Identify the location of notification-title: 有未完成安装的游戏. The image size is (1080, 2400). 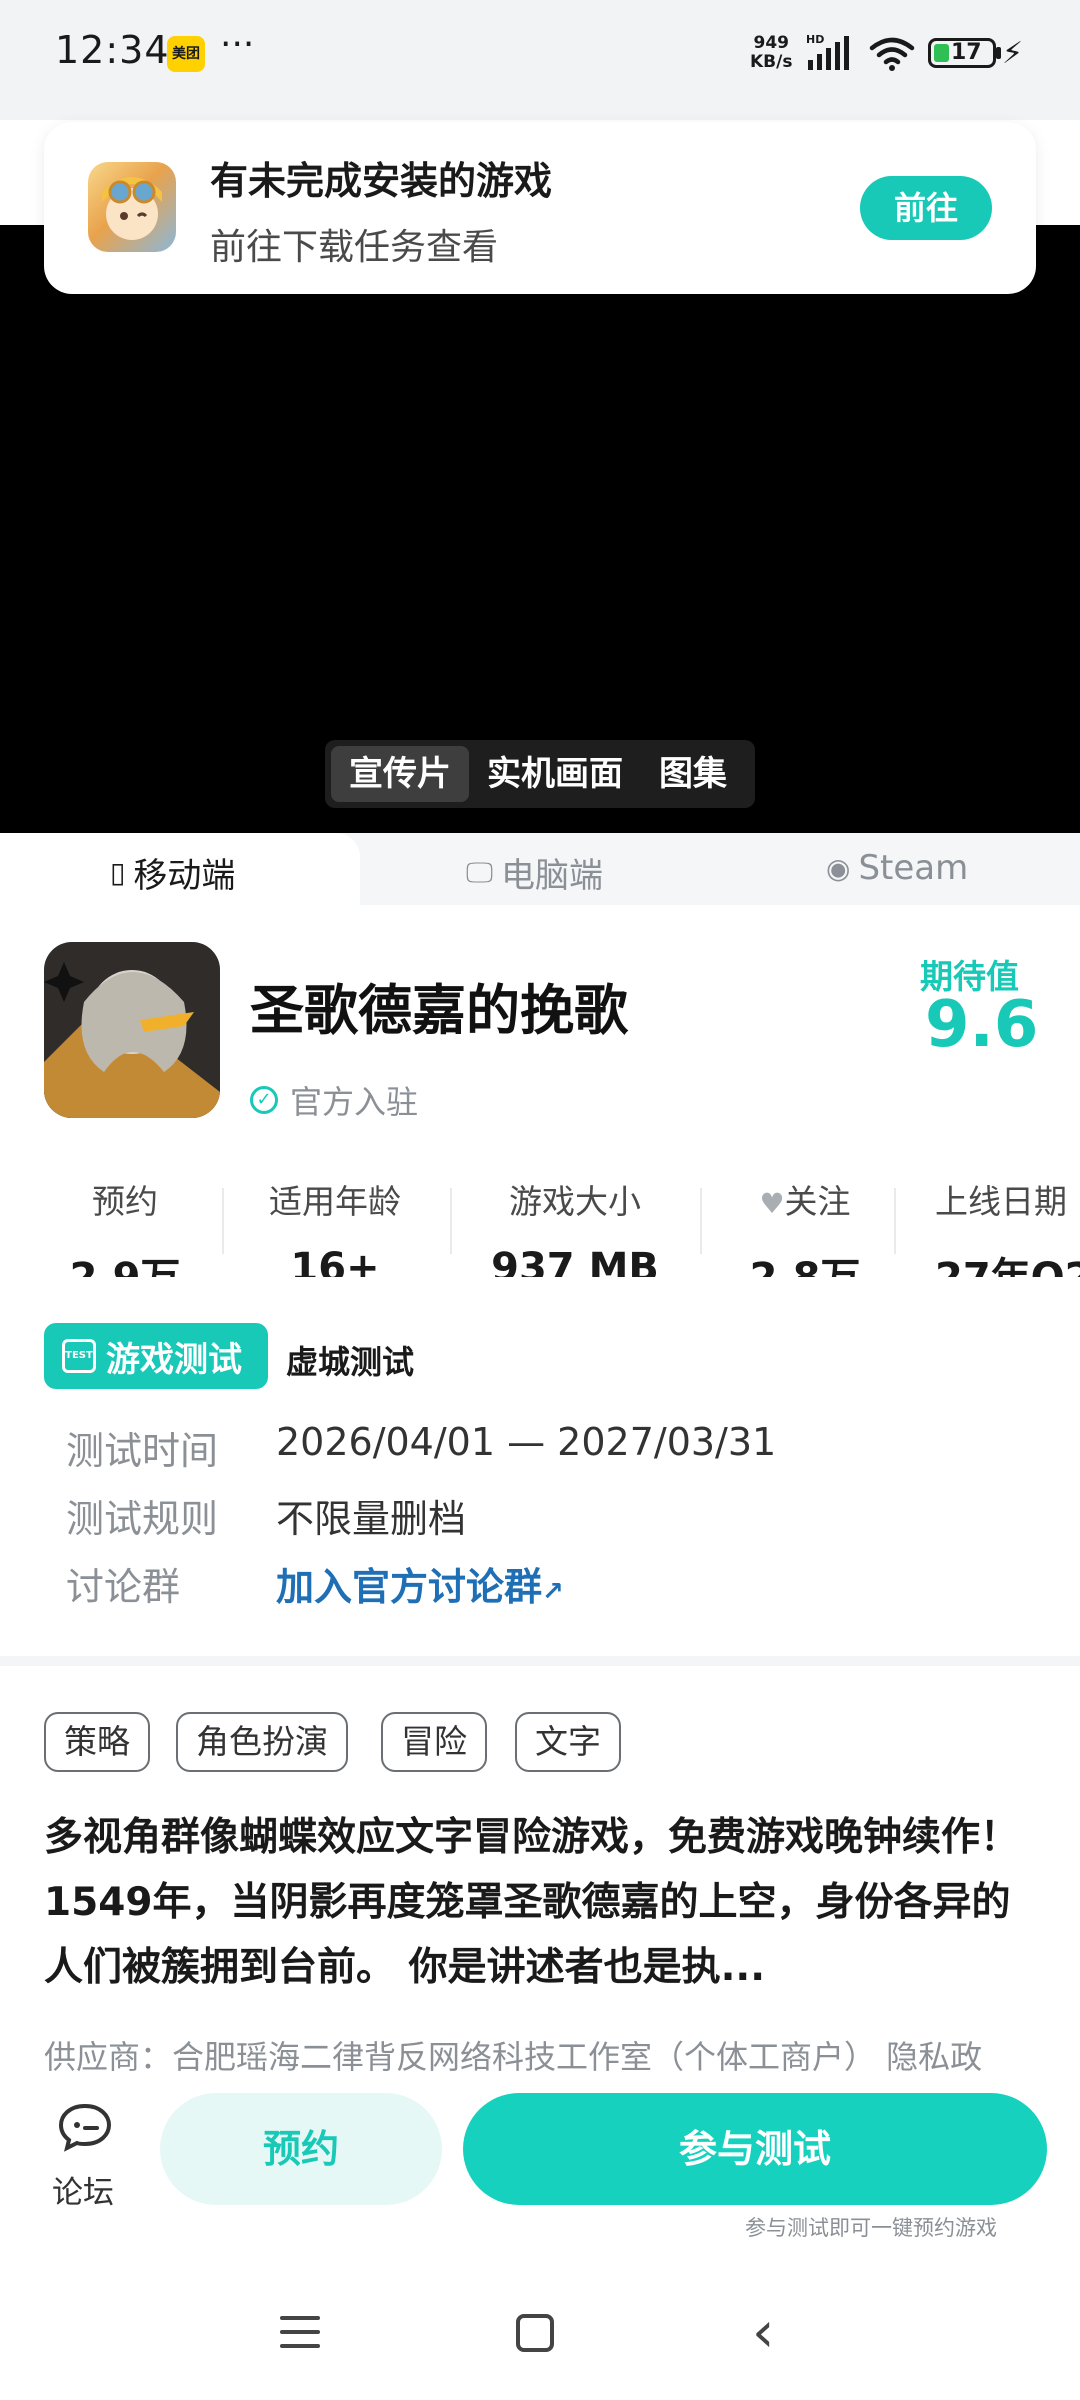
(381, 181).